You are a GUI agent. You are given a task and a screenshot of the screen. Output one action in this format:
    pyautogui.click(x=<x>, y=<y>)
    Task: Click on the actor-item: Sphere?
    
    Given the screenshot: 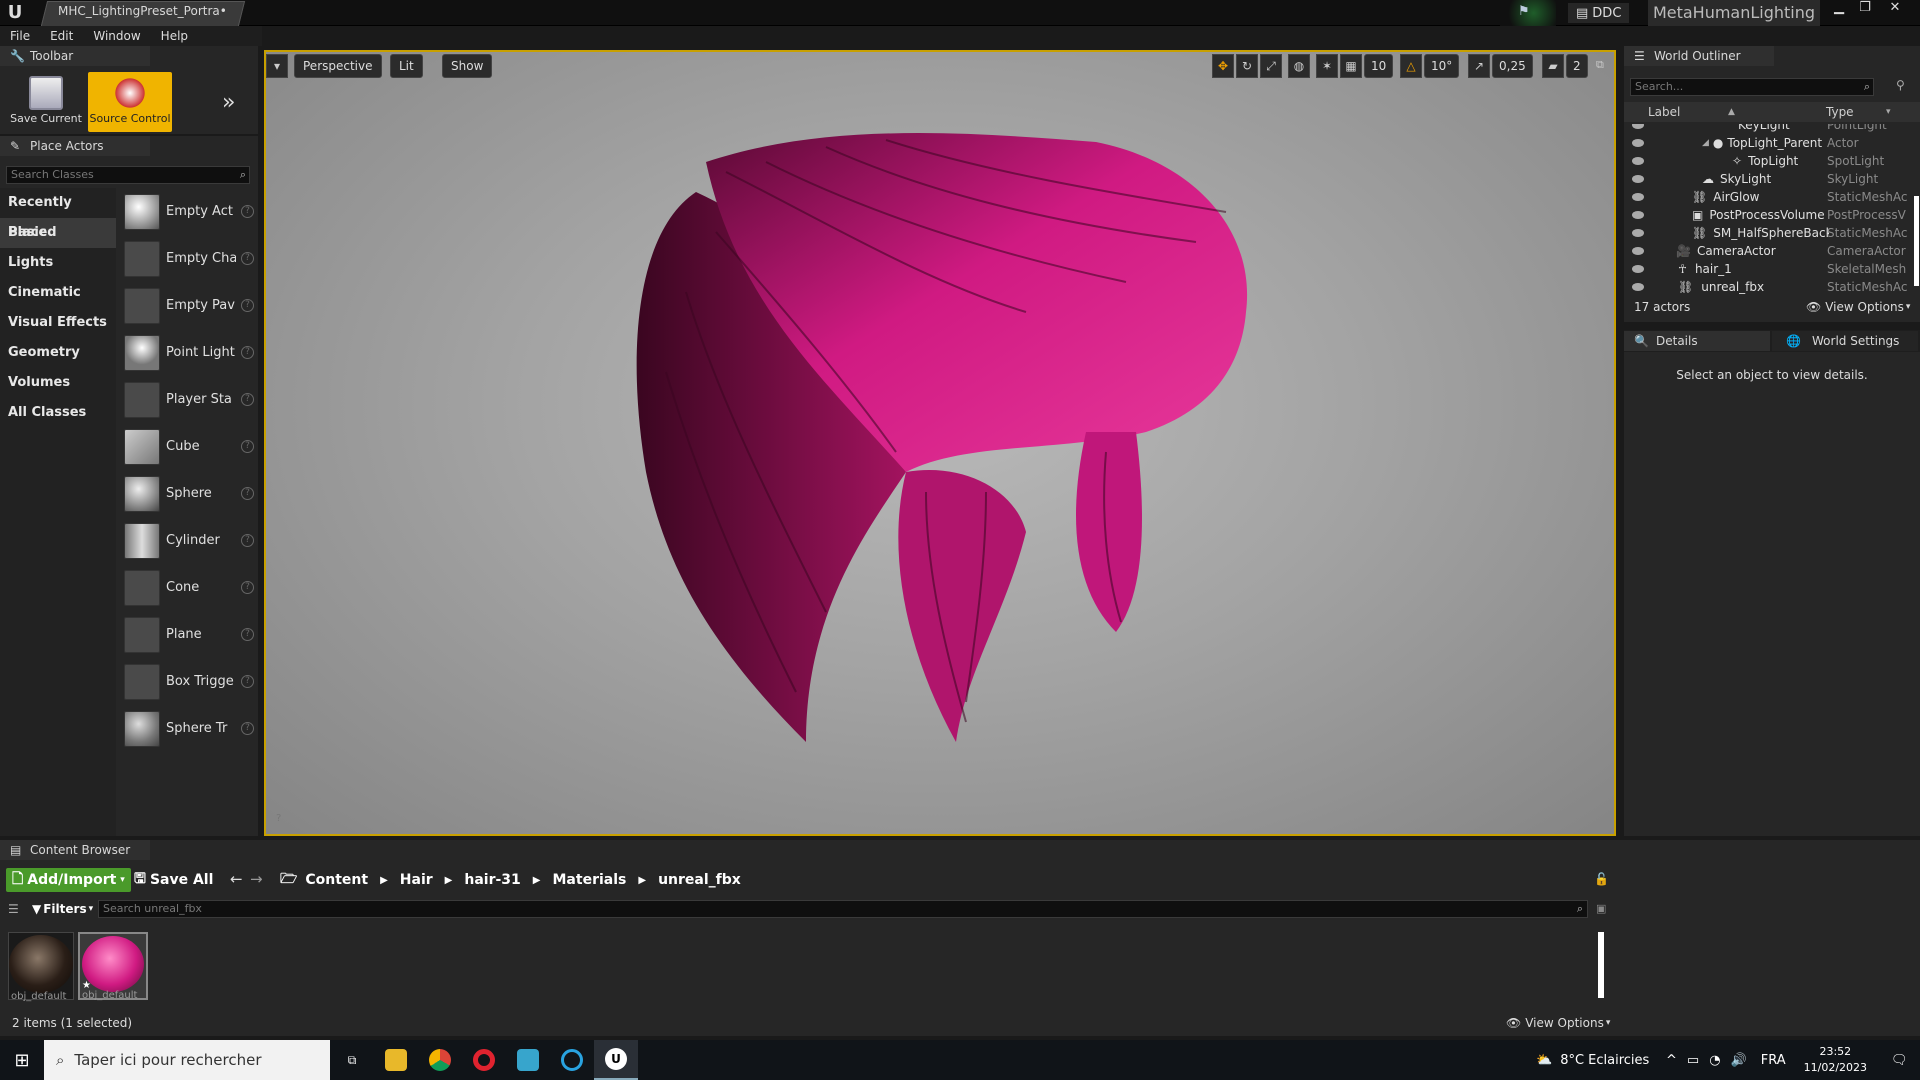 What is the action you would take?
    pyautogui.click(x=189, y=493)
    